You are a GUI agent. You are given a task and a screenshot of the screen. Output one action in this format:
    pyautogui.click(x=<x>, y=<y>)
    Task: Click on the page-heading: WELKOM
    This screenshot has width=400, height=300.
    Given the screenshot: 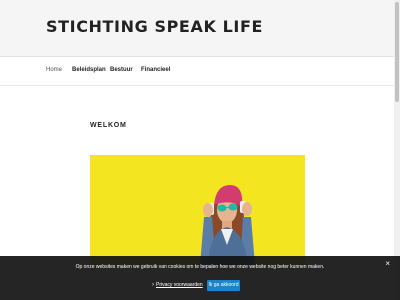 What is the action you would take?
    pyautogui.click(x=108, y=125)
    